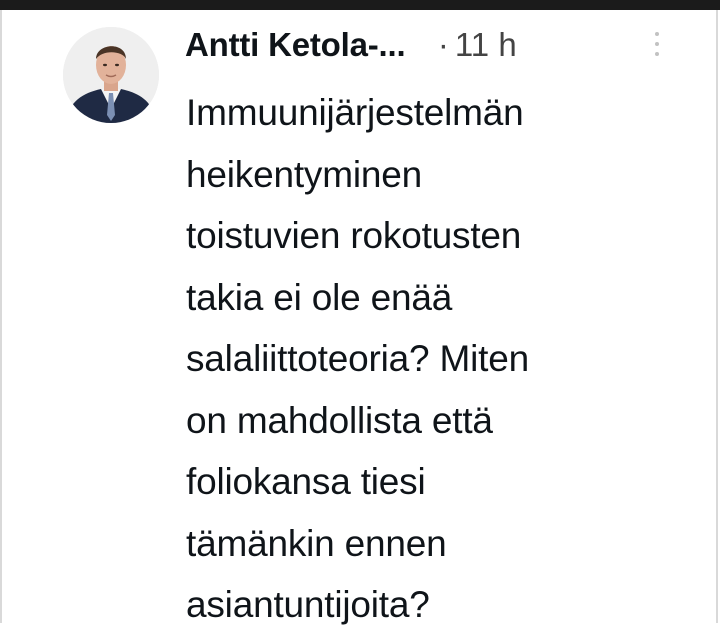 This screenshot has height=625, width=720. What do you see at coordinates (306, 481) in the screenshot?
I see `tweet-line: foliokansa tiesi` at bounding box center [306, 481].